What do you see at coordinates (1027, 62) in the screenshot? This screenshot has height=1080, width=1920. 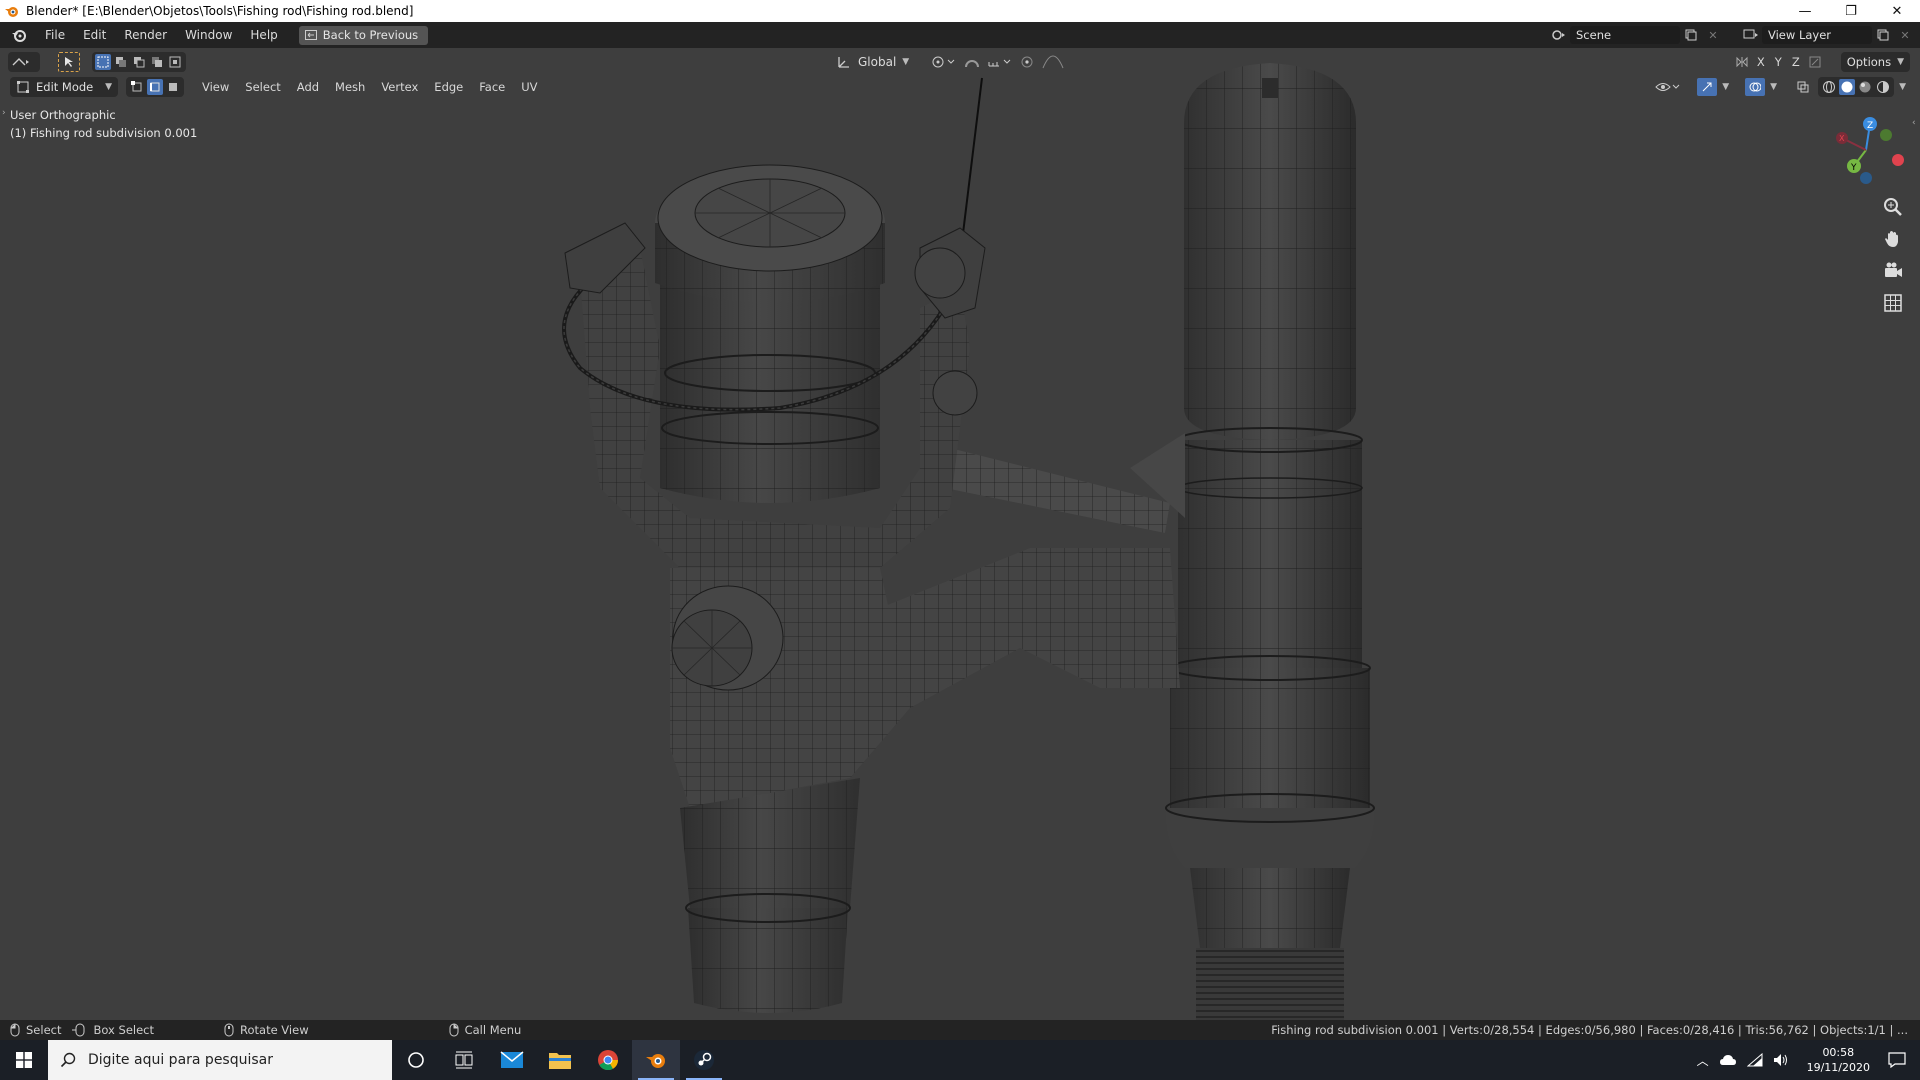 I see `proportional-editing-icon` at bounding box center [1027, 62].